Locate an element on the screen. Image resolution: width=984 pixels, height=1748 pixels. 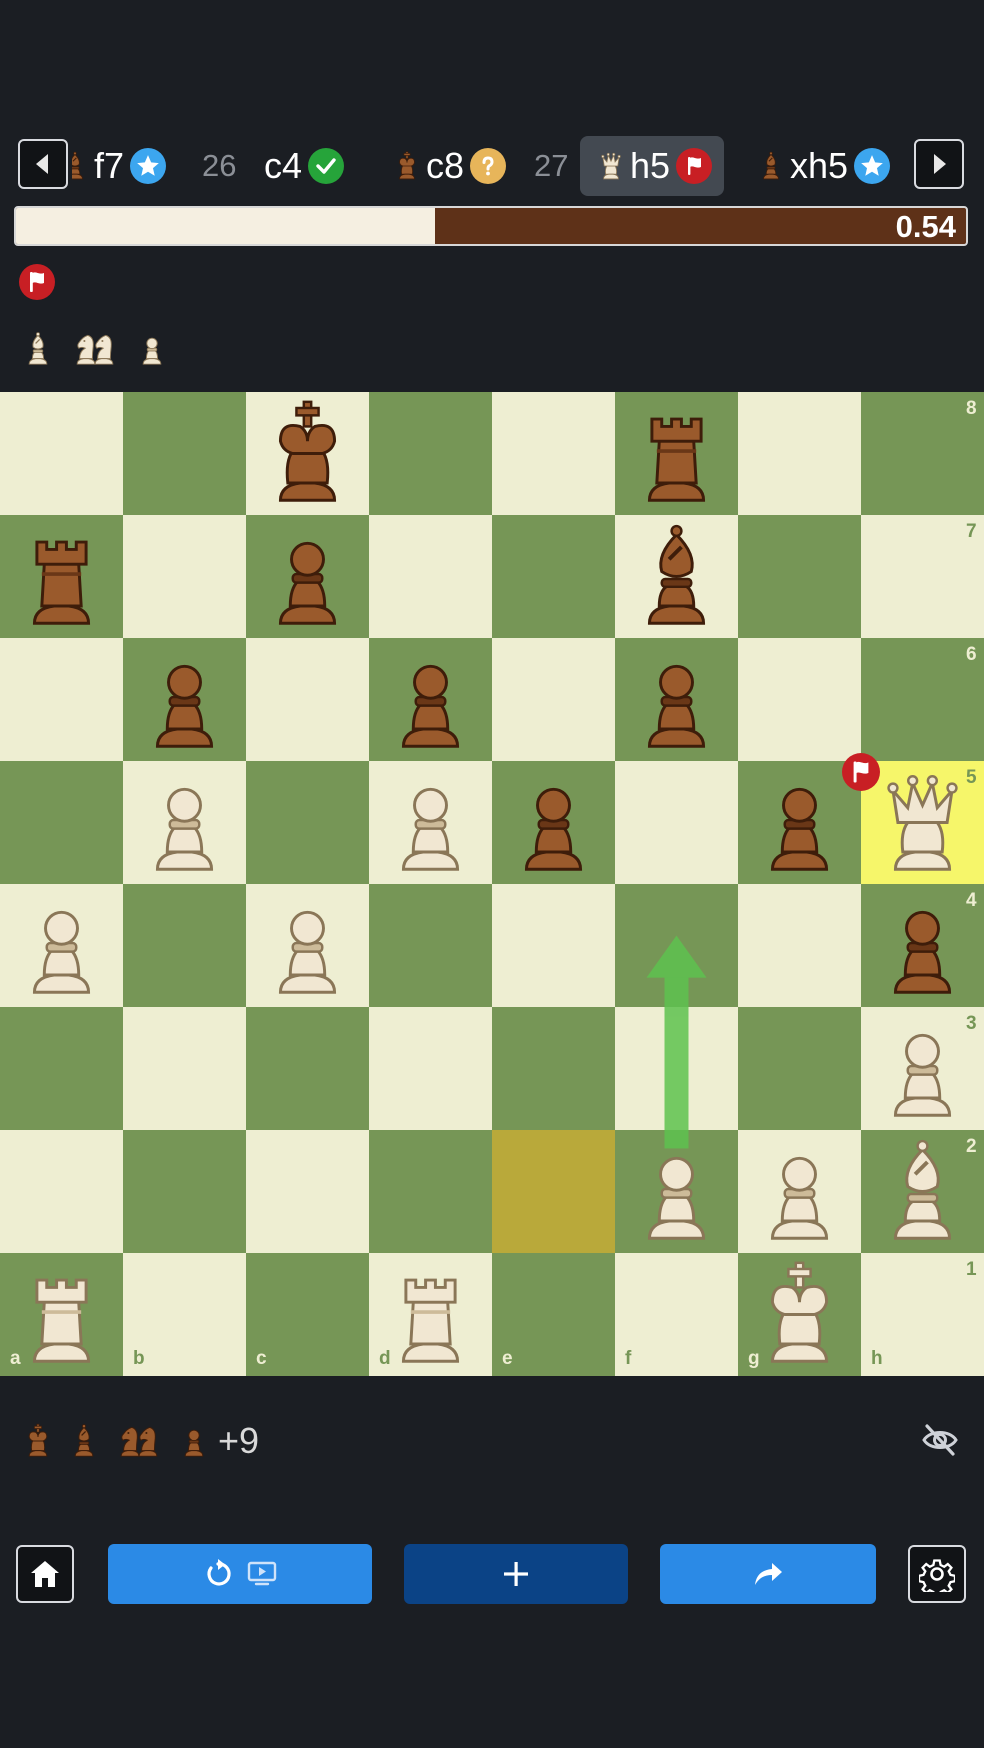
black-bishop-icon is located at coordinates (84, 1440).